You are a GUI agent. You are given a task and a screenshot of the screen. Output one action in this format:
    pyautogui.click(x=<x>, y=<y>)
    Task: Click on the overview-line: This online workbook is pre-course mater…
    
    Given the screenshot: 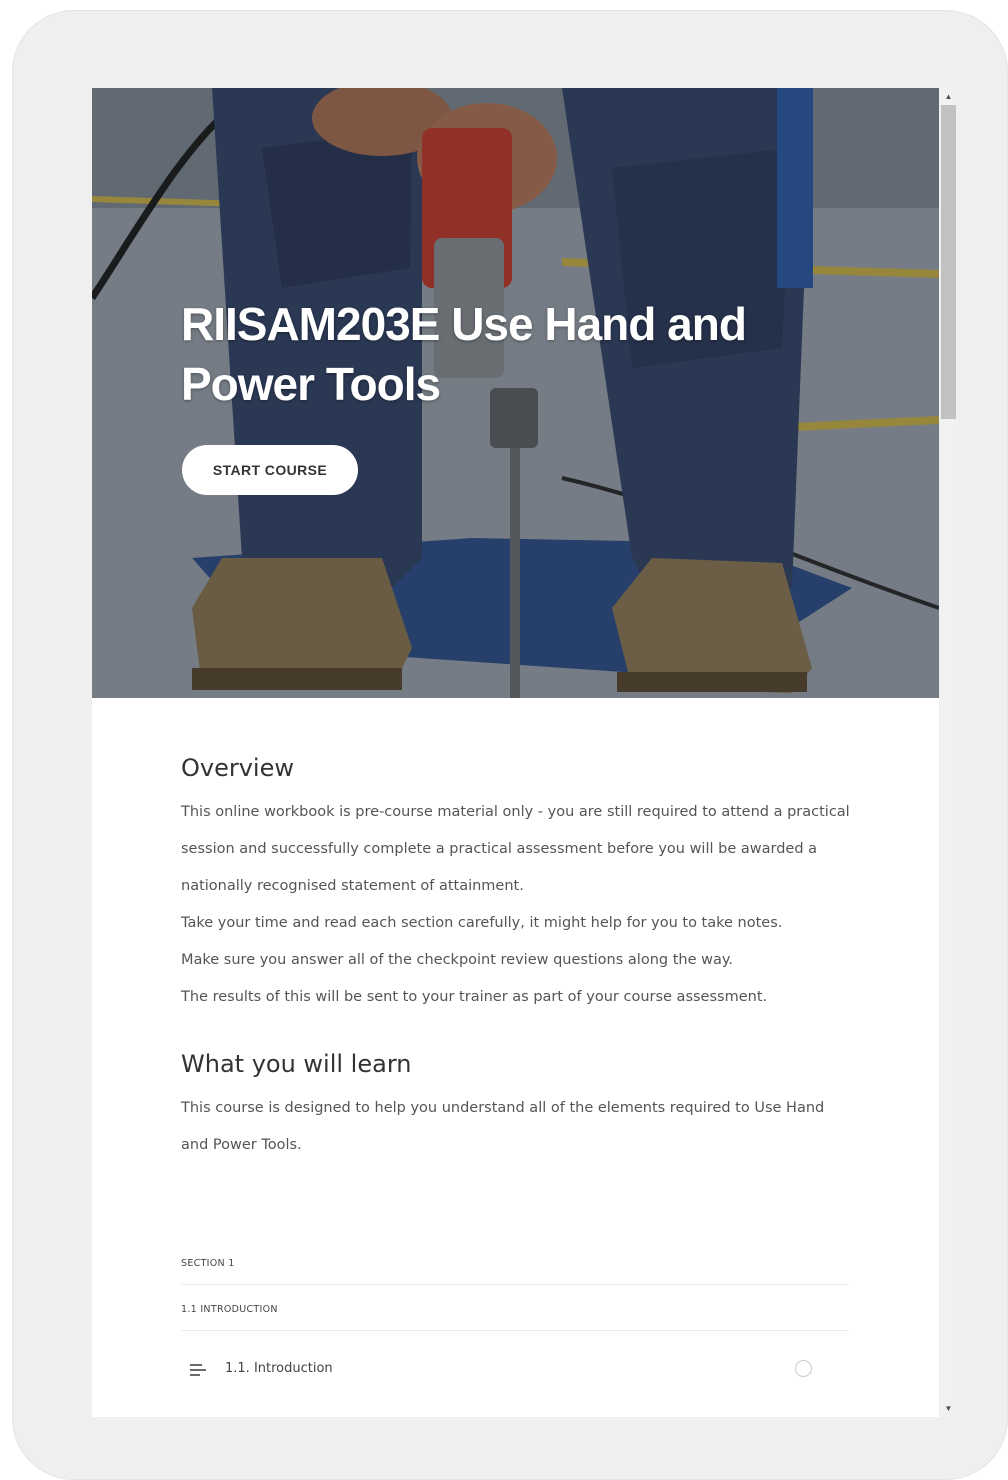 What is the action you would take?
    pyautogui.click(x=515, y=849)
    